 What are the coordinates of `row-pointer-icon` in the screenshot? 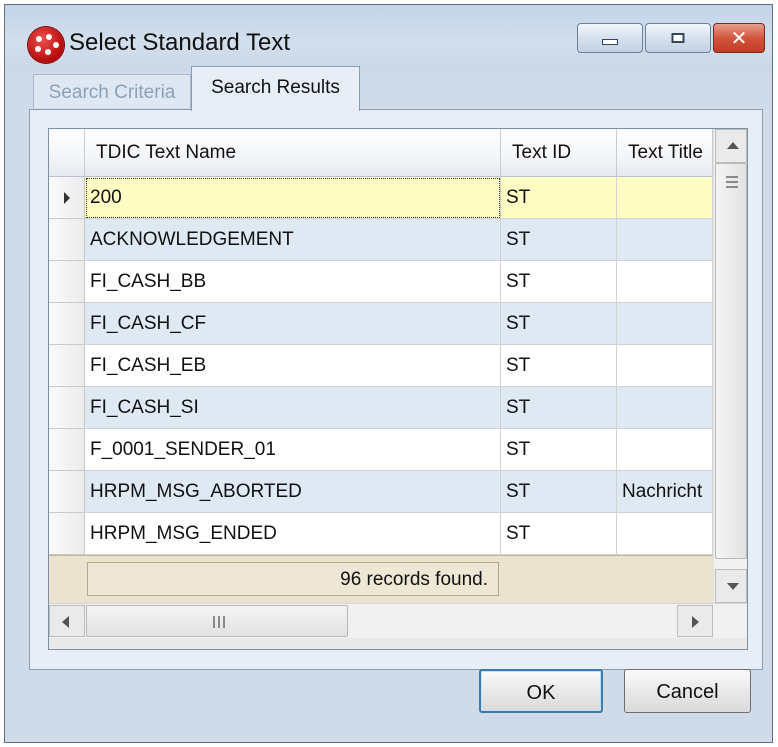 It's located at (67, 198).